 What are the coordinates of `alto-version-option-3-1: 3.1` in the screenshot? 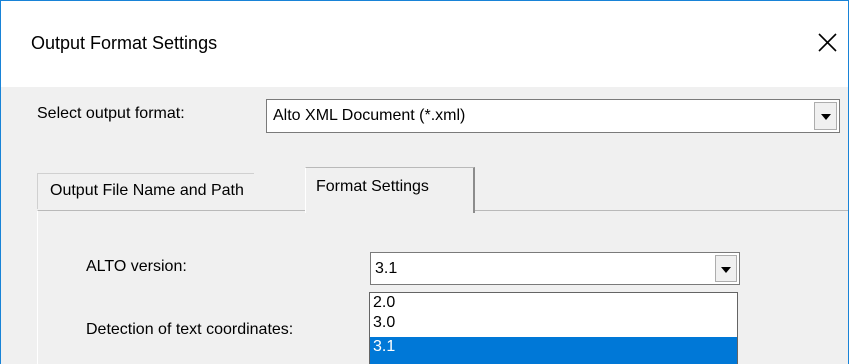 It's located at (553, 350).